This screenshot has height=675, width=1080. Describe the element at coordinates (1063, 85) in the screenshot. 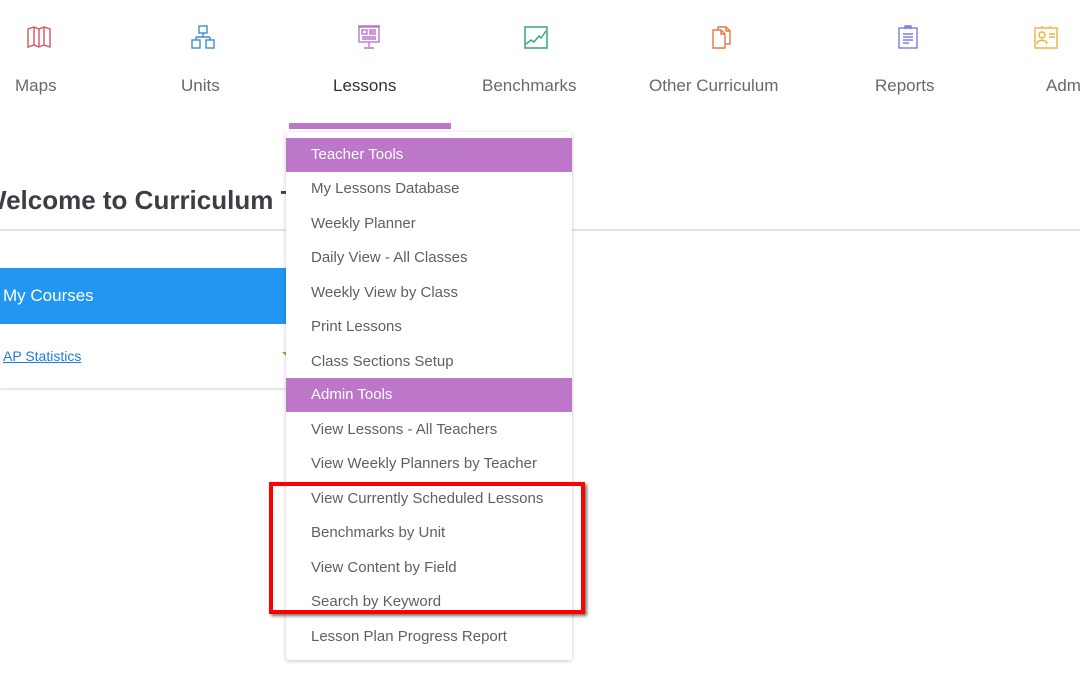

I see `nav-label: Adm` at that location.